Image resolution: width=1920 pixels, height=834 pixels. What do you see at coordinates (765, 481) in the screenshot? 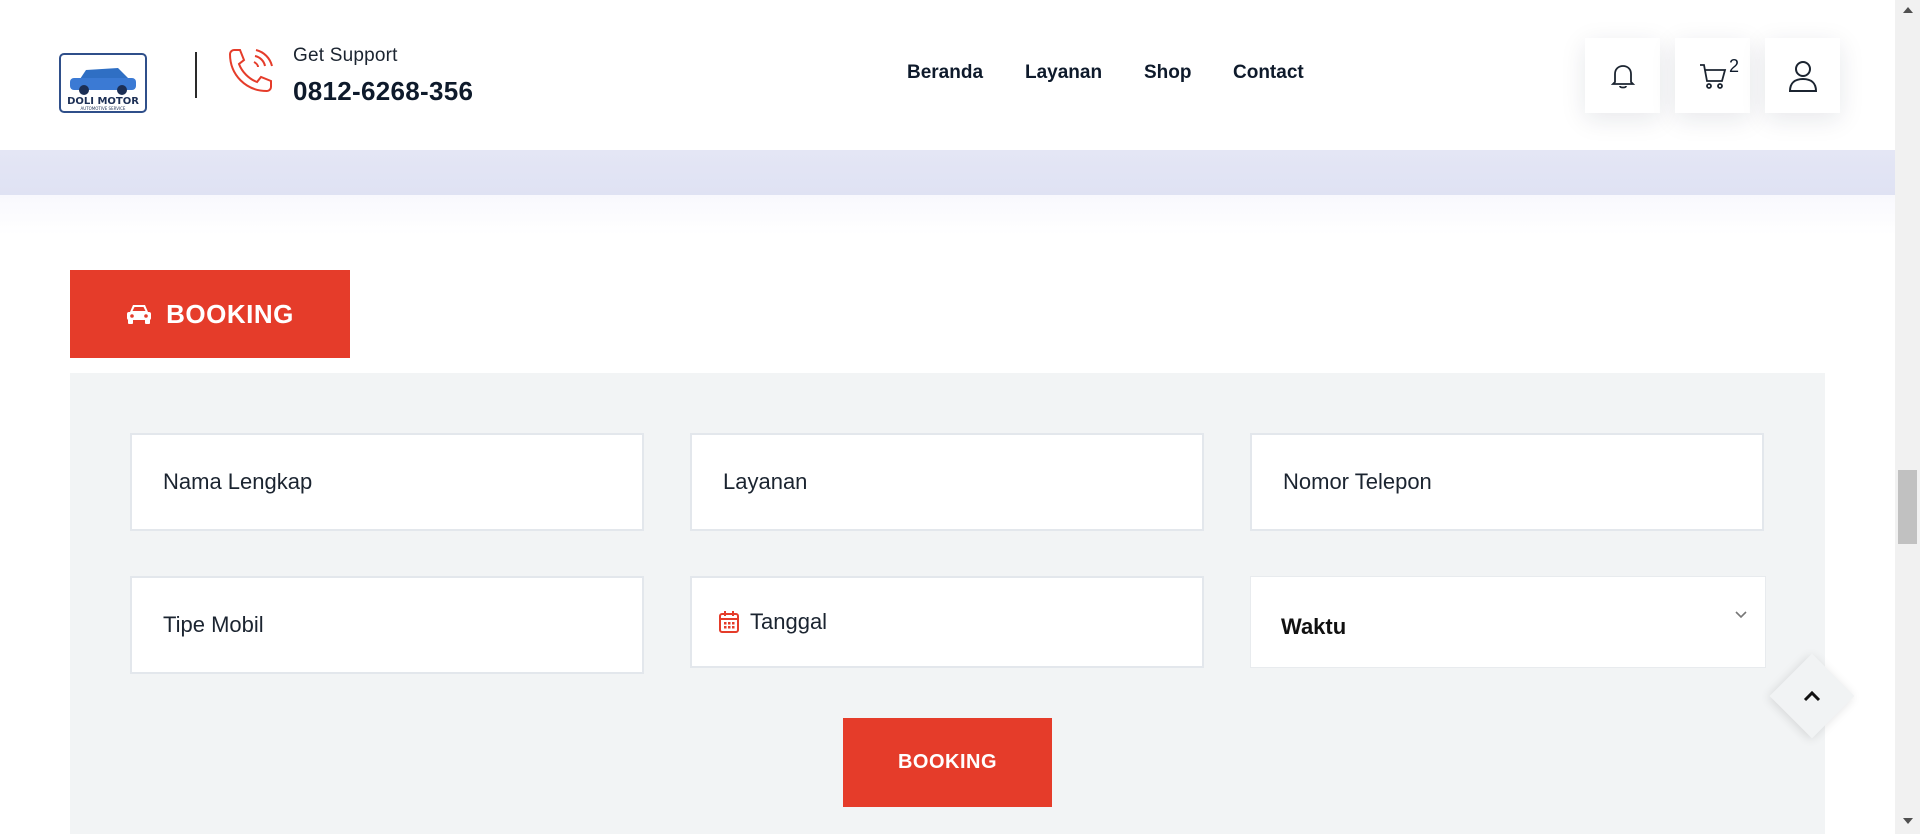
I see `service-placeholder: Layanan` at bounding box center [765, 481].